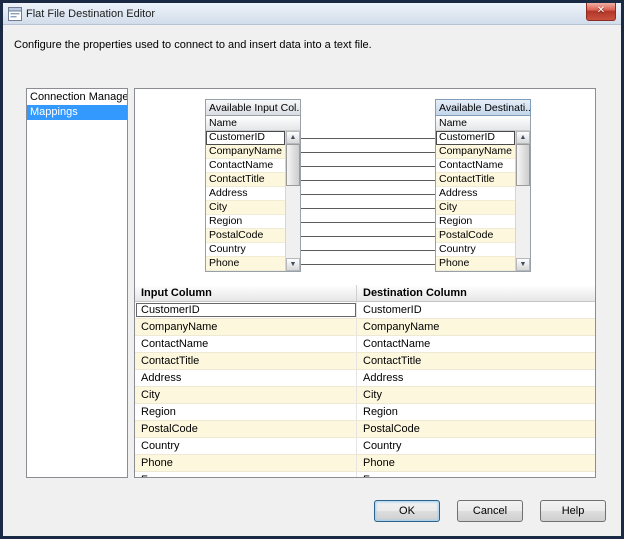 The height and width of the screenshot is (539, 624). I want to click on grid-row: Country Country, so click(365, 446).